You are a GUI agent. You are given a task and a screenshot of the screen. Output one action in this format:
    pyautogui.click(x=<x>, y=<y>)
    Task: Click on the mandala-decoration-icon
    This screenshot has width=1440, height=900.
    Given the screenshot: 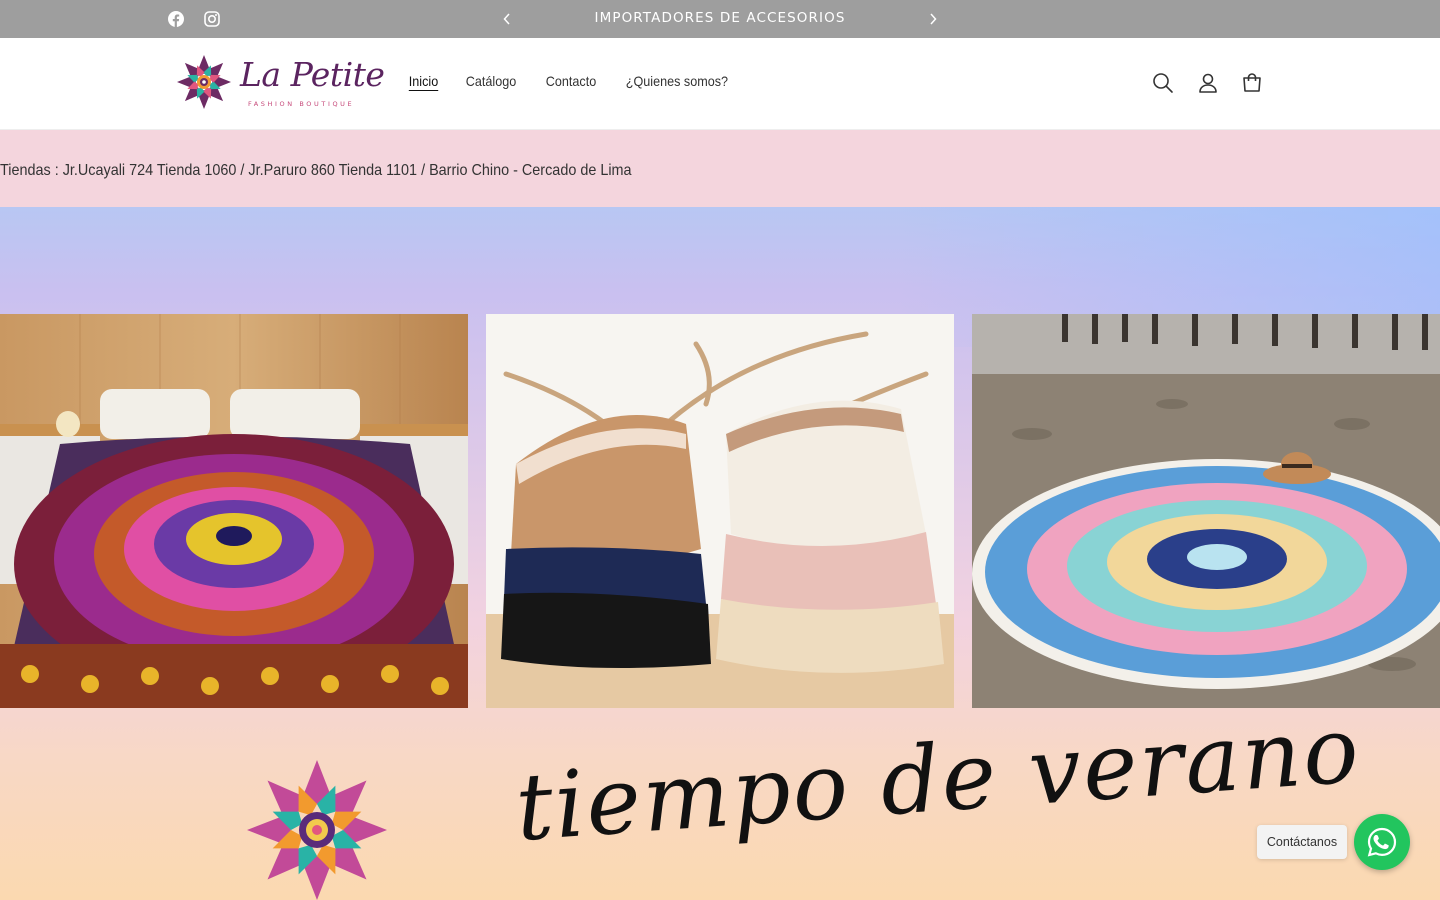 What is the action you would take?
    pyautogui.click(x=317, y=830)
    